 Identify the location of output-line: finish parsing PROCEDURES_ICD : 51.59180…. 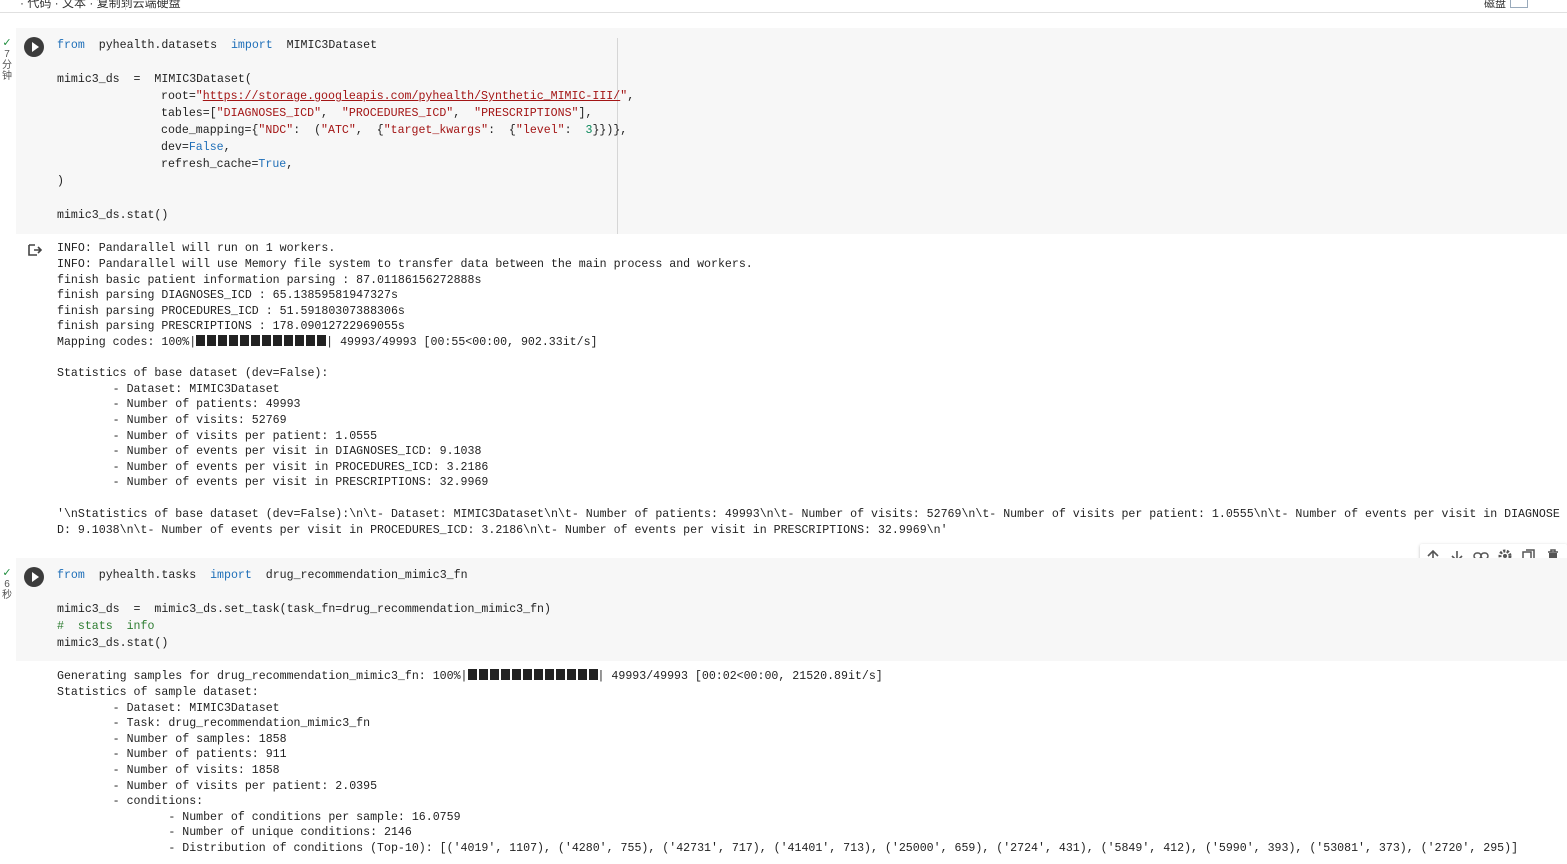
(231, 311).